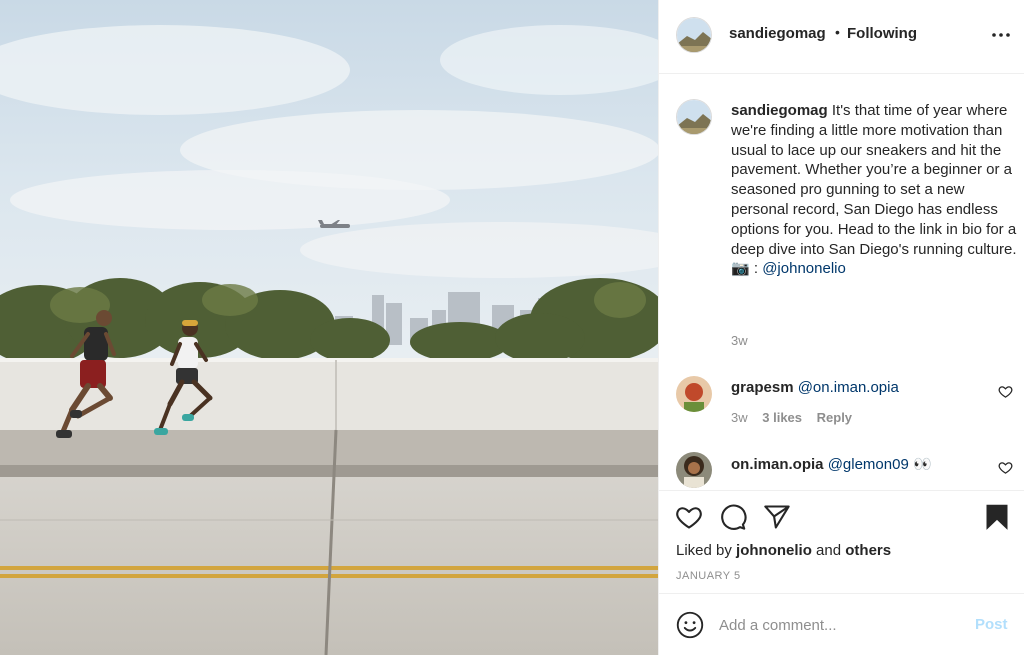  What do you see at coordinates (739, 417) in the screenshot?
I see `comment-timestamp: 3w` at bounding box center [739, 417].